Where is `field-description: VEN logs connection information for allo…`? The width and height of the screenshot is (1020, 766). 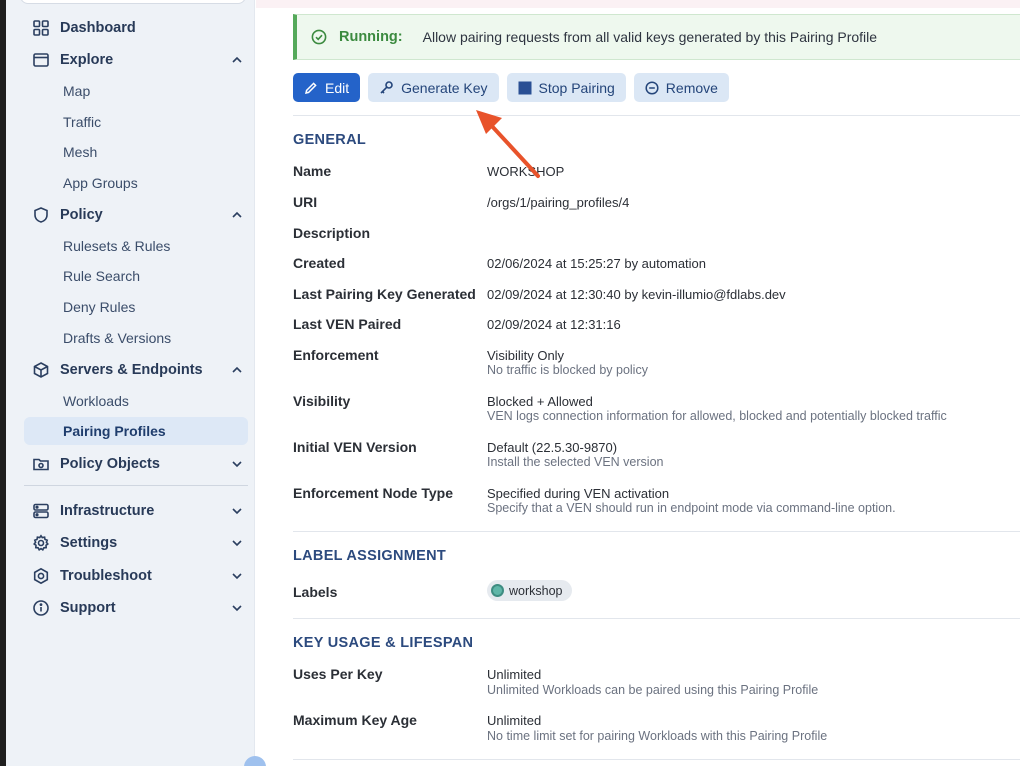 field-description: VEN logs connection information for allo… is located at coordinates (717, 416).